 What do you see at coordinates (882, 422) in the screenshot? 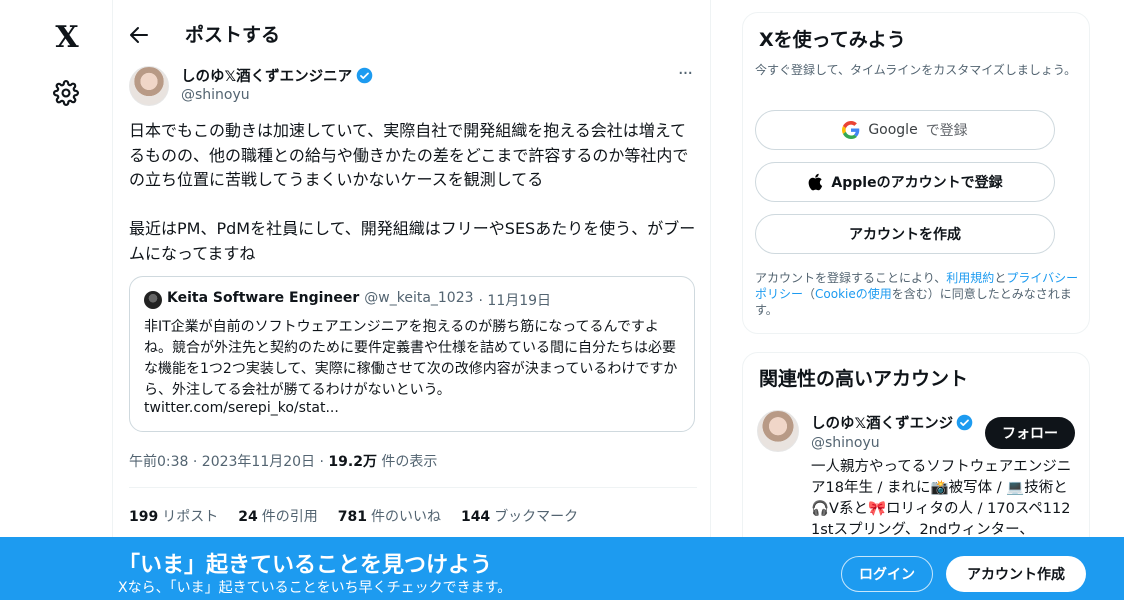
I see `related-name: しのゆ𝕏酒くずエンジ` at bounding box center [882, 422].